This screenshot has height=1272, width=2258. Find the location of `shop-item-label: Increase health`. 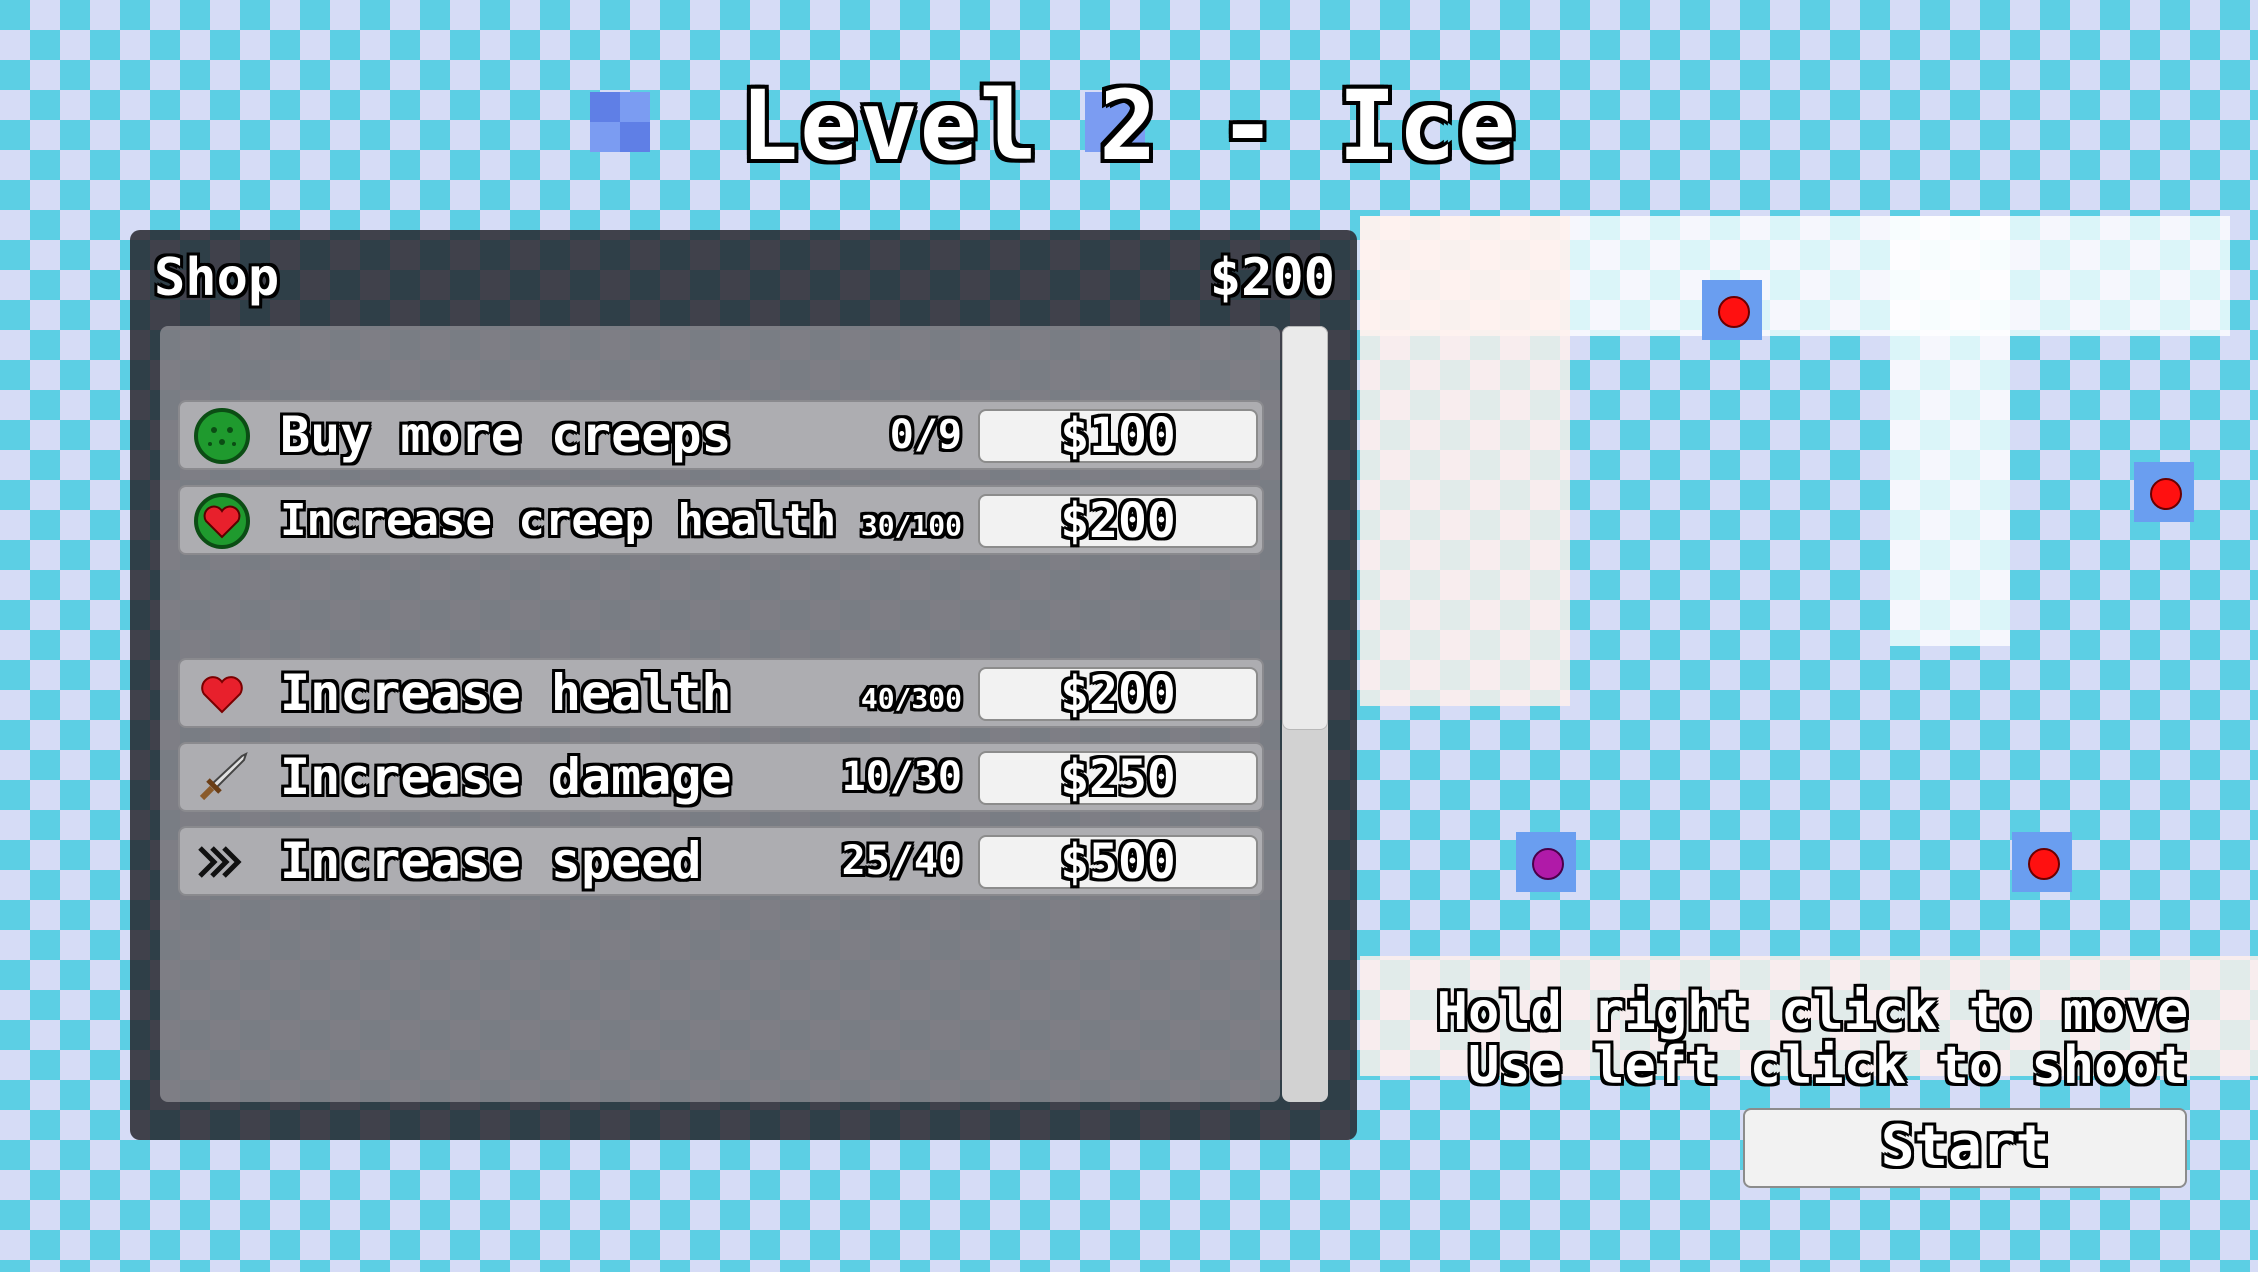

shop-item-label: Increase health is located at coordinates (506, 693).